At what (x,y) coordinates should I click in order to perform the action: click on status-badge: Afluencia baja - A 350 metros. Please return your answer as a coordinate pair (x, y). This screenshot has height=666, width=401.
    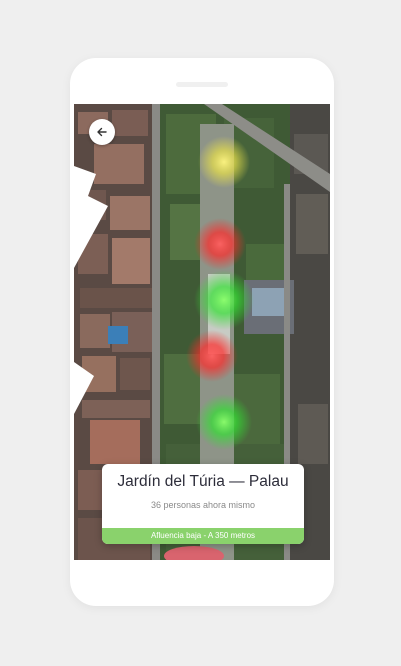
    Looking at the image, I should click on (203, 536).